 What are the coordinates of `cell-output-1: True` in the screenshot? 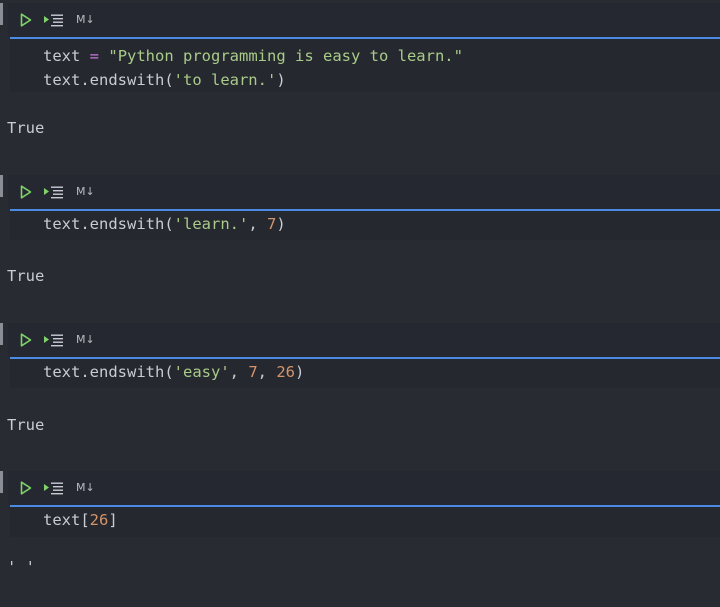 It's located at (26, 128).